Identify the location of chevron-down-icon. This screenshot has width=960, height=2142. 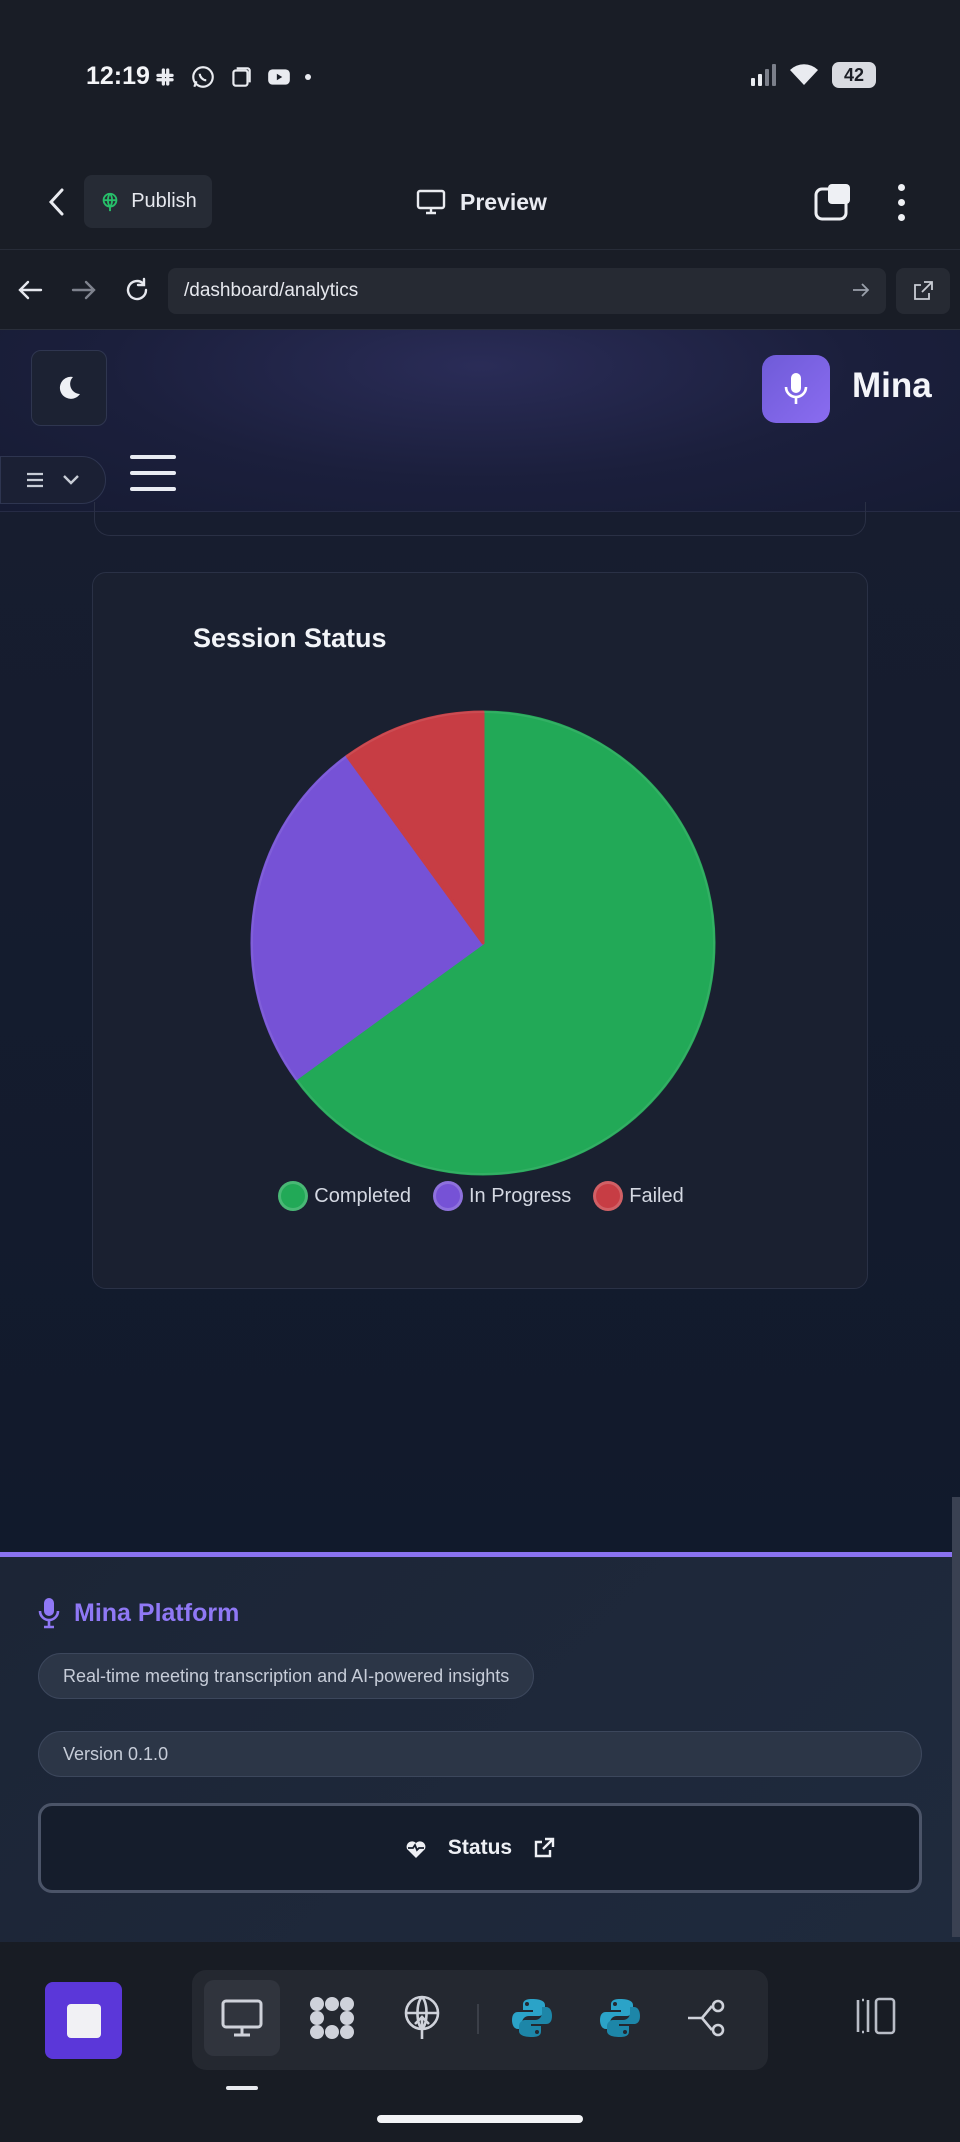
(71, 480).